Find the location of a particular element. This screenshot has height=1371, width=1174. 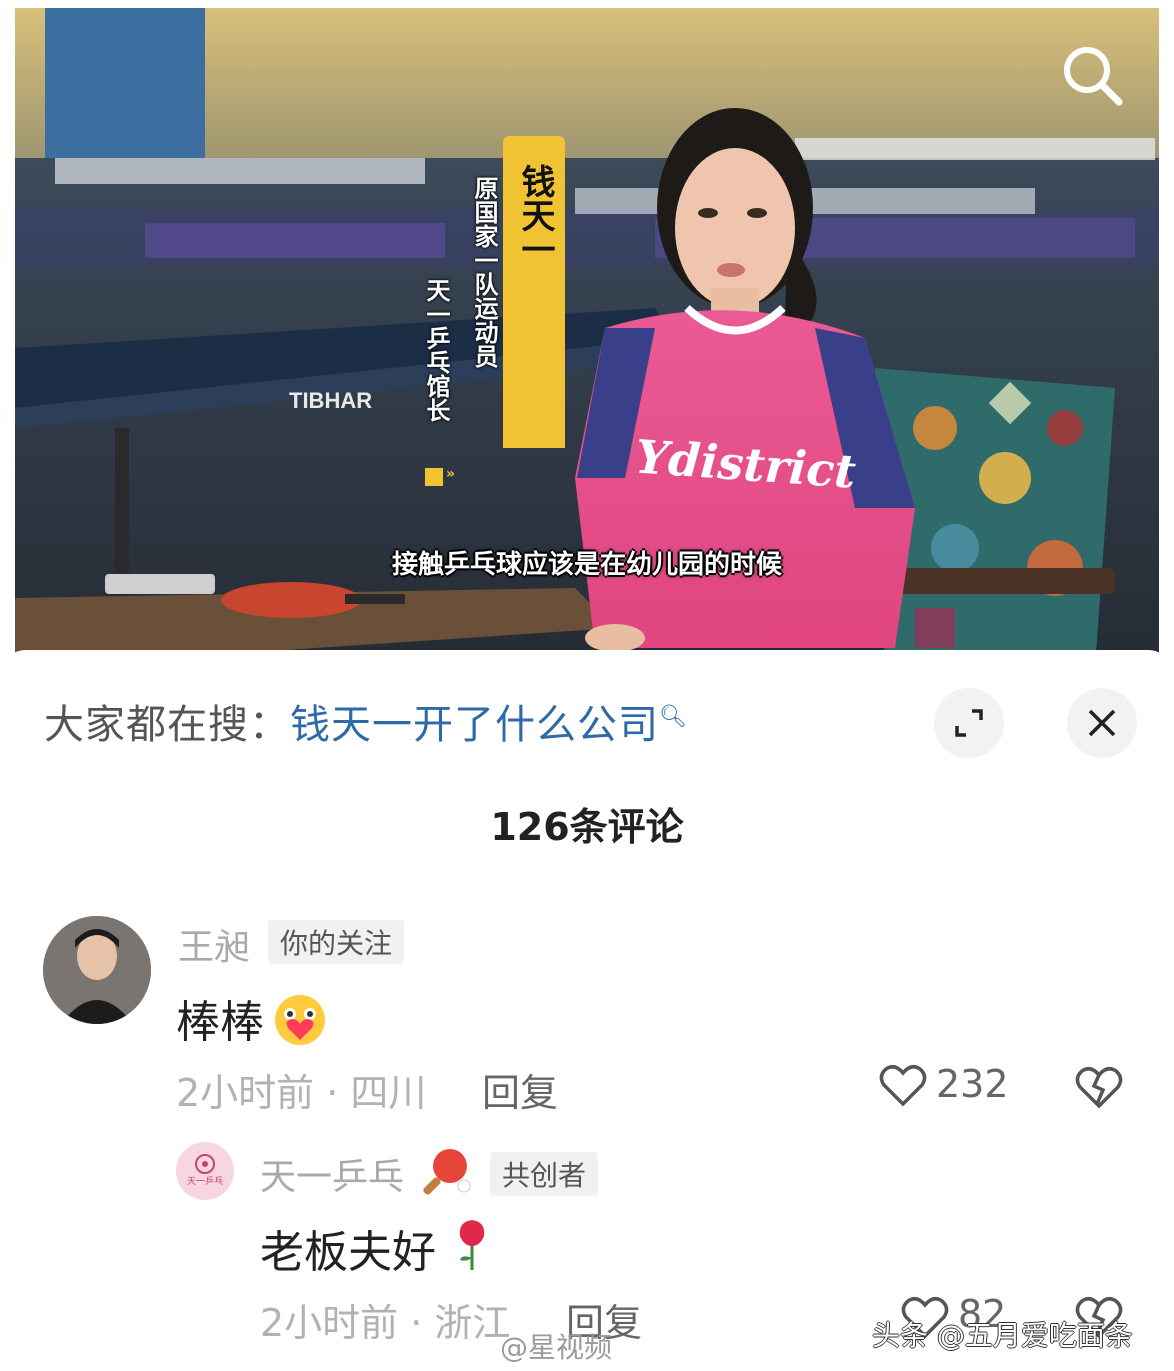

follow-badge: 你的关注 is located at coordinates (336, 942).